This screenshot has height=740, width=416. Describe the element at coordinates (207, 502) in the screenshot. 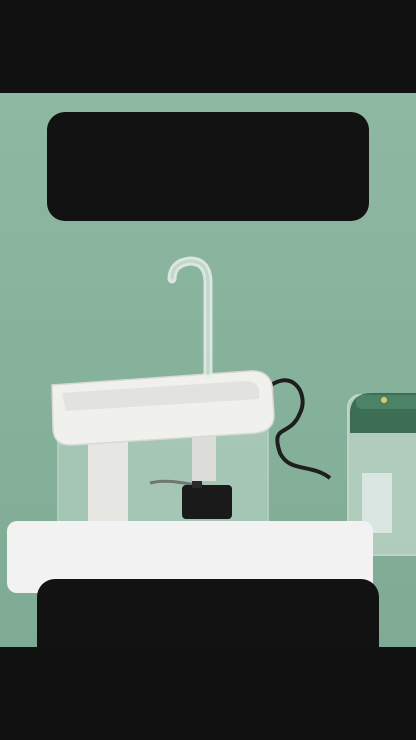

I see `water-pump` at that location.